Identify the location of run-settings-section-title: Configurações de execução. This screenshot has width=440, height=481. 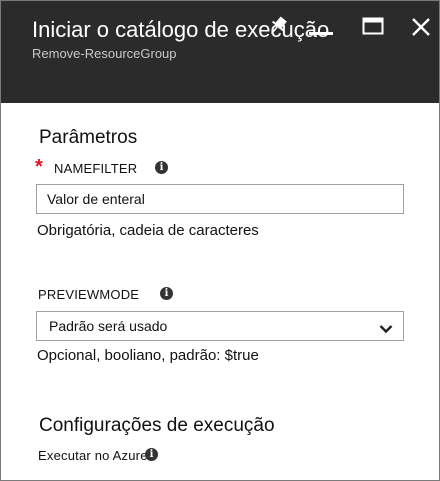
(157, 425).